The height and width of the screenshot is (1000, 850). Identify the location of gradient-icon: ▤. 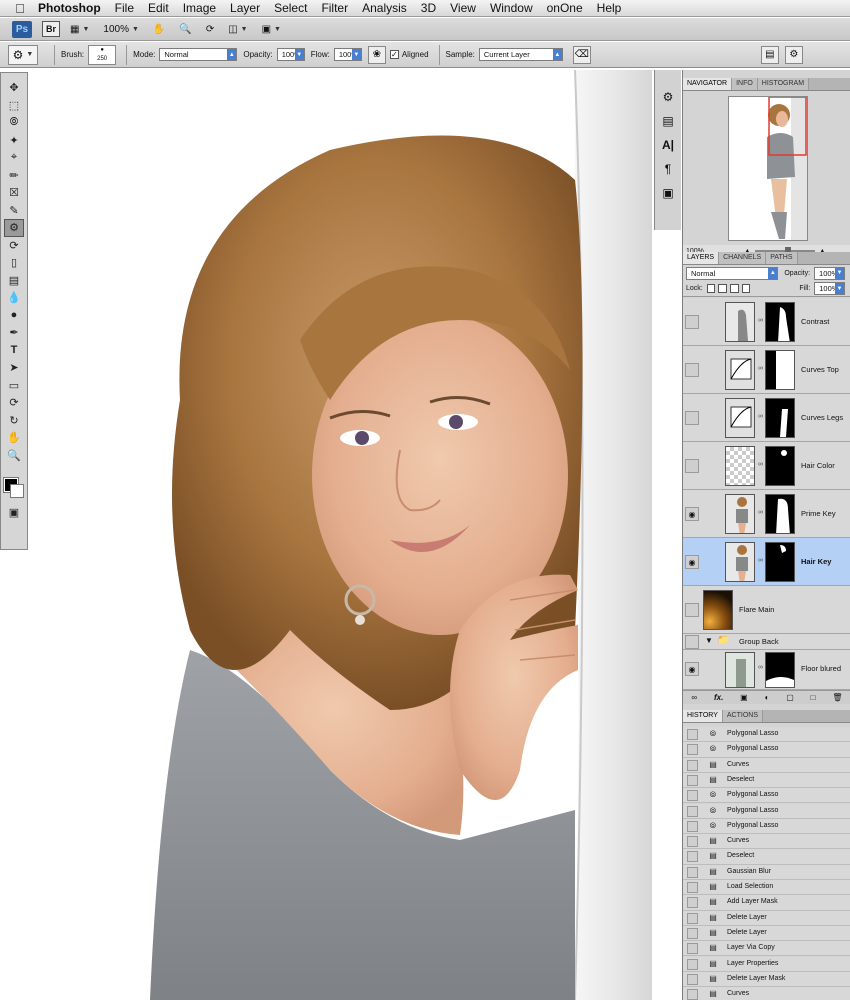
(14, 281).